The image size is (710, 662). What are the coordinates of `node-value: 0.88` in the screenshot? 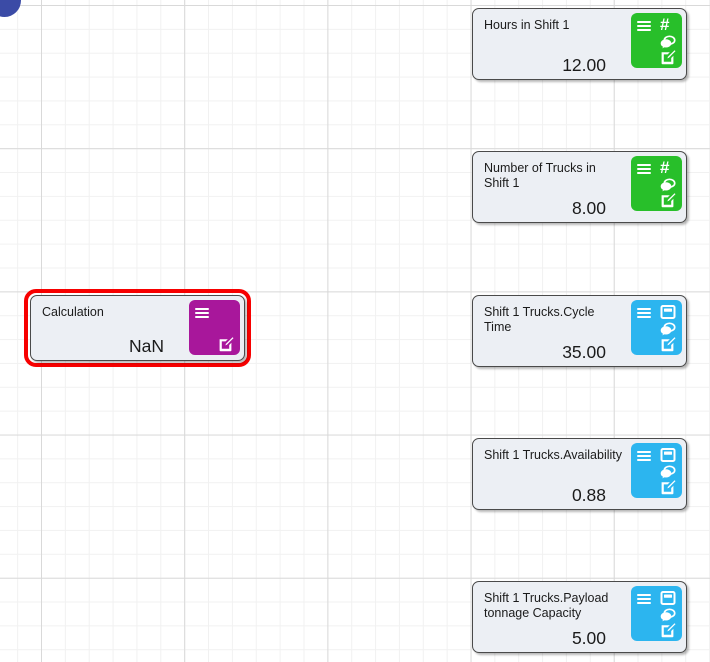 It's located at (588, 495).